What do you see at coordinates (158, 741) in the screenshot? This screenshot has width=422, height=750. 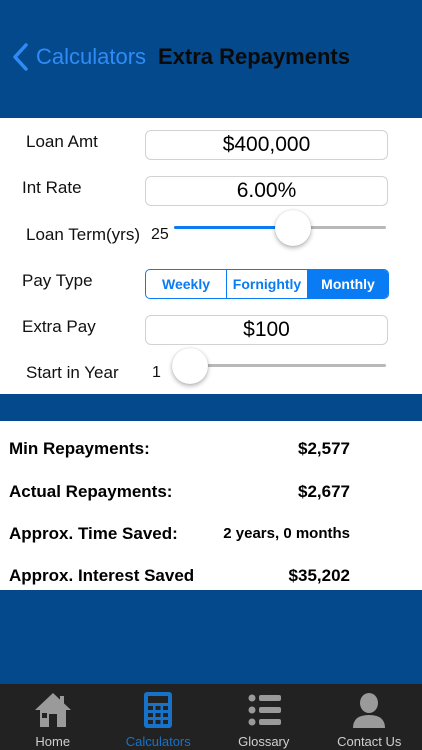 I see `tab-calculators-label: Calculators` at bounding box center [158, 741].